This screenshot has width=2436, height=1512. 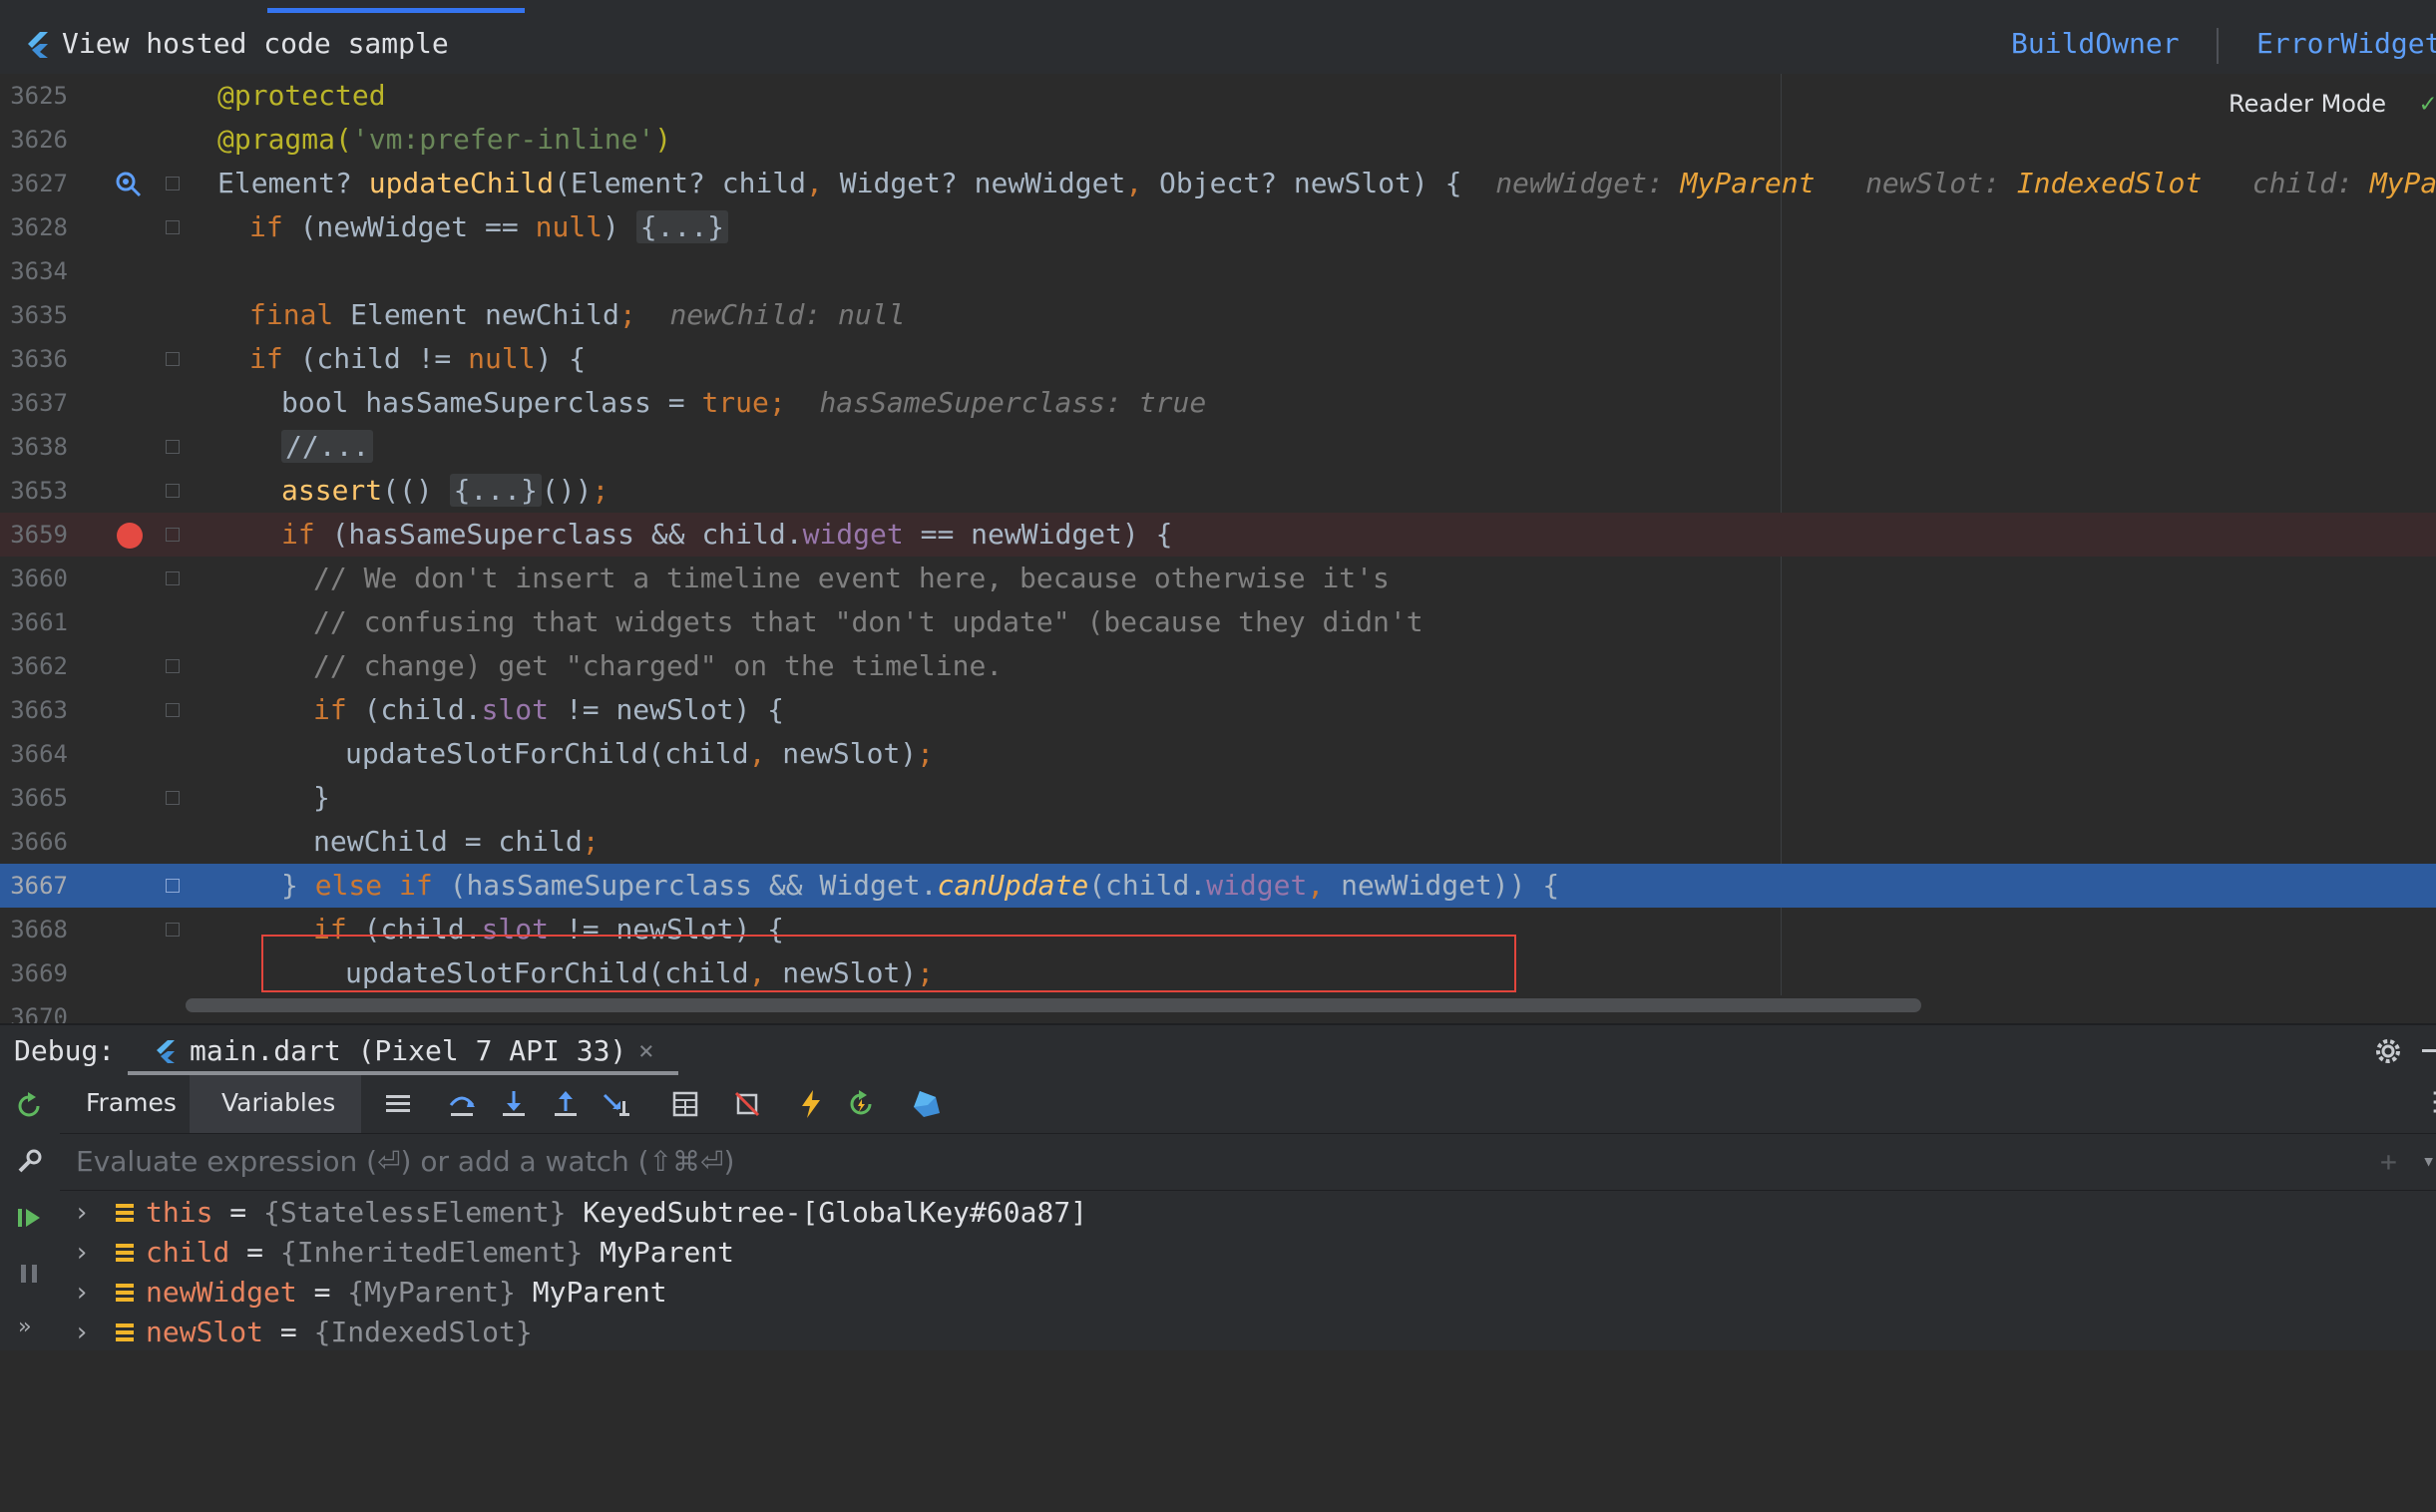 What do you see at coordinates (39, 842) in the screenshot?
I see `line-number: 3666` at bounding box center [39, 842].